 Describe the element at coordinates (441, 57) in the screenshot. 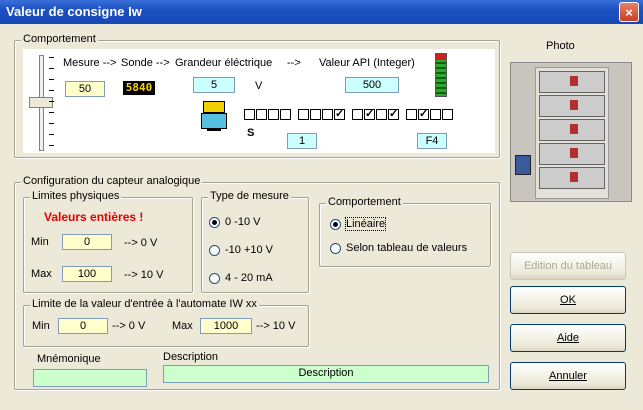

I see `led-bar-top` at that location.